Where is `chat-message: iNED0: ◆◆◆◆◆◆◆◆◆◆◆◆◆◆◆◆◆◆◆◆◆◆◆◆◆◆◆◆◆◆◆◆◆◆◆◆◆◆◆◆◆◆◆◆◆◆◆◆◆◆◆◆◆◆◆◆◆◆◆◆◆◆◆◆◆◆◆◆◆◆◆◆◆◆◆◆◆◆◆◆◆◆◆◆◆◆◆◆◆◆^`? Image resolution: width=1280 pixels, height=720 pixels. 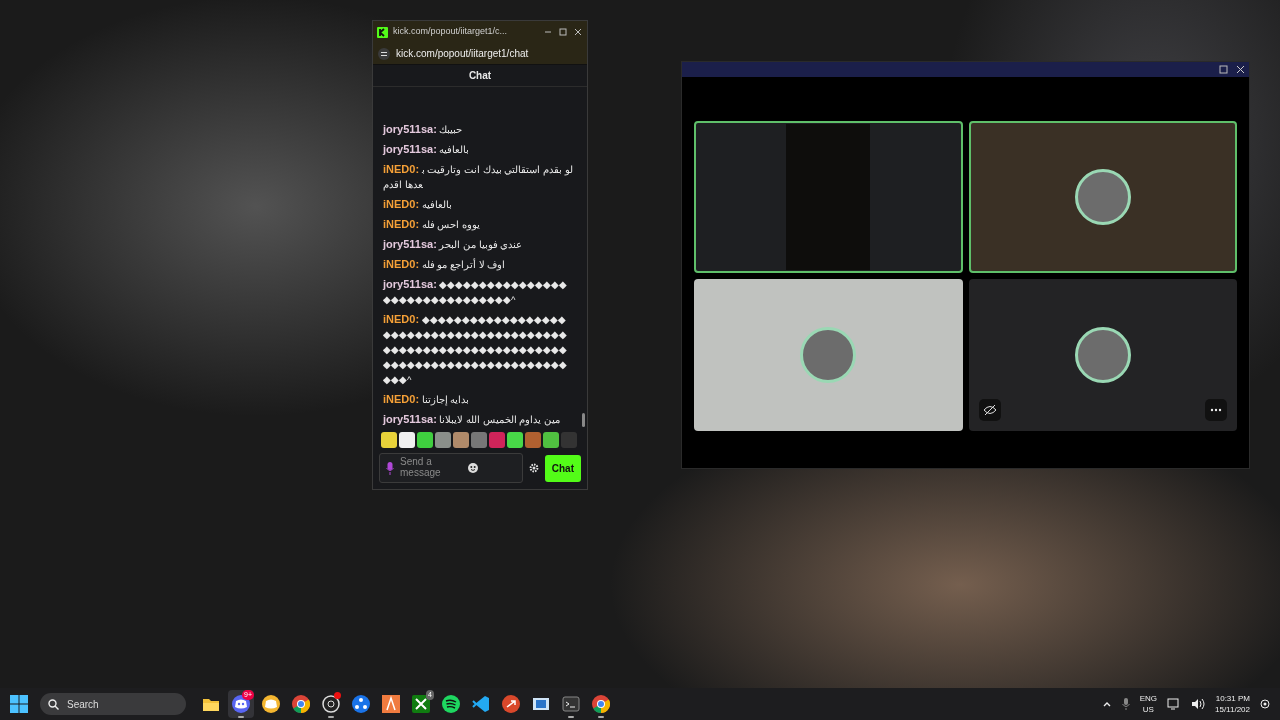 chat-message: iNED0: ◆◆◆◆◆◆◆◆◆◆◆◆◆◆◆◆◆◆◆◆◆◆◆◆◆◆◆◆◆◆◆◆◆◆◆◆◆◆◆◆◆◆◆◆◆◆◆◆◆◆◆◆◆◆◆◆◆◆◆◆◆◆◆◆◆◆◆◆◆◆◆◆◆◆◆◆◆◆◆◆◆◆◆◆◆◆◆◆◆◆^ is located at coordinates (475, 349).